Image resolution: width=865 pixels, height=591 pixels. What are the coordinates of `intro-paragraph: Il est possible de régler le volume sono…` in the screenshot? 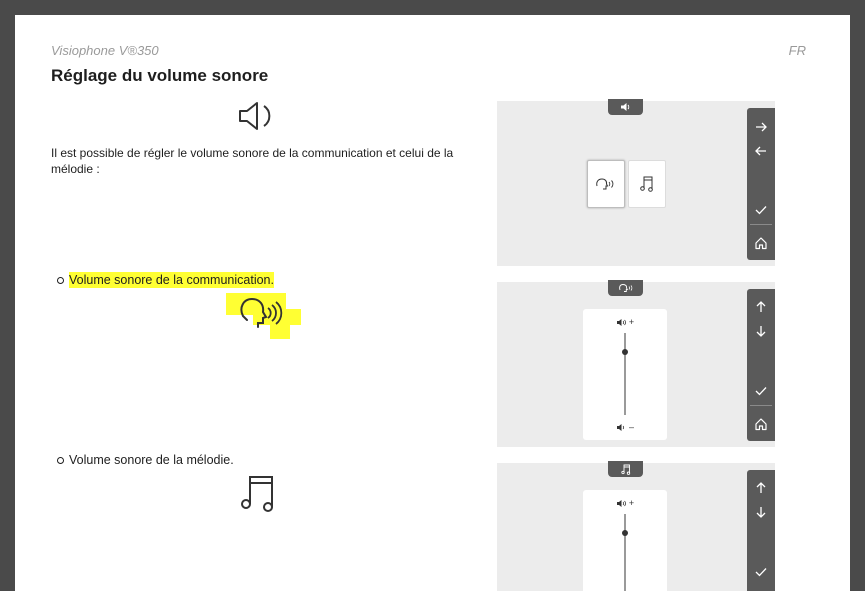 It's located at (252, 161).